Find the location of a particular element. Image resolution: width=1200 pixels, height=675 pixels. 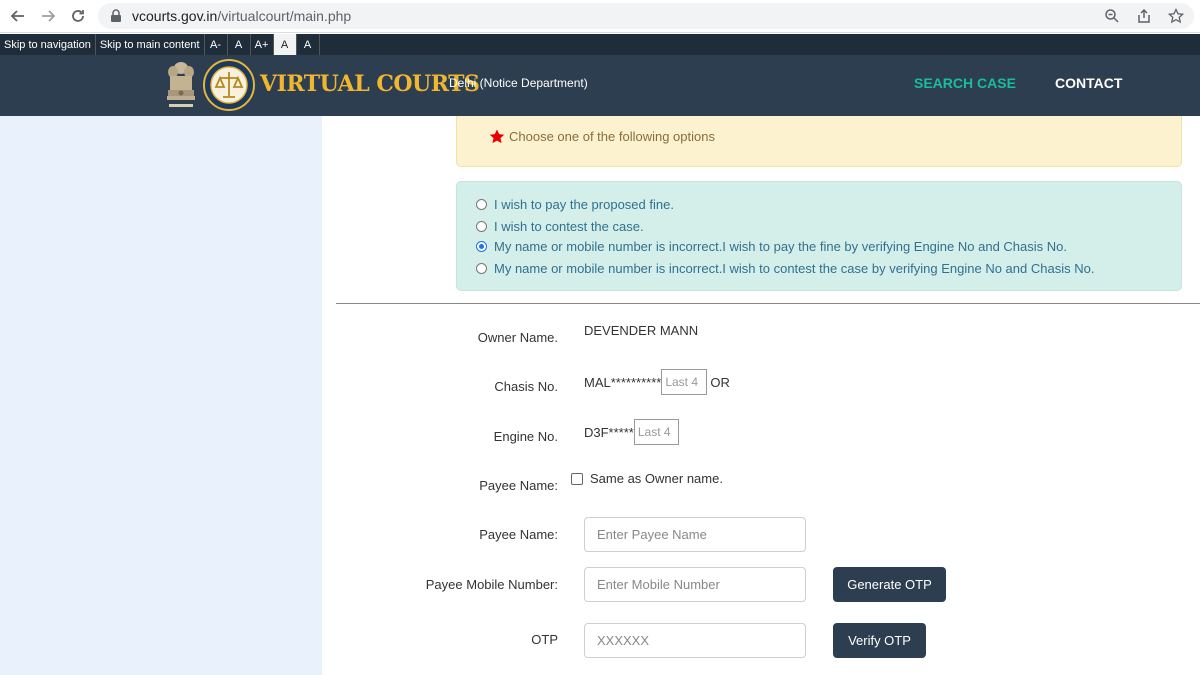

payee-name-input: Enter Payee Name is located at coordinates (695, 534).